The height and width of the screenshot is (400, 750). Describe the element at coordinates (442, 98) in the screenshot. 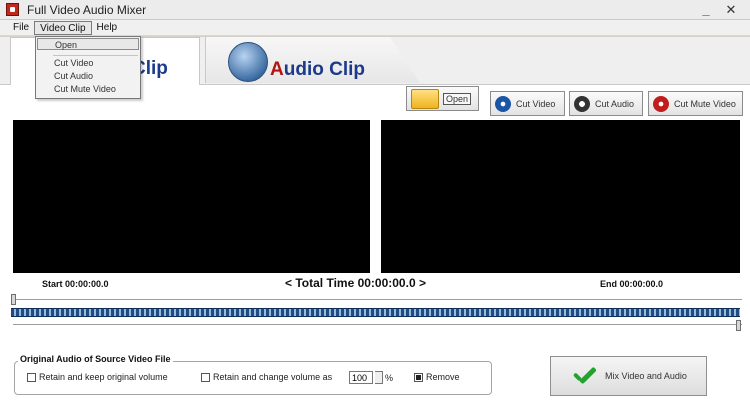

I see `open-button: Open` at that location.